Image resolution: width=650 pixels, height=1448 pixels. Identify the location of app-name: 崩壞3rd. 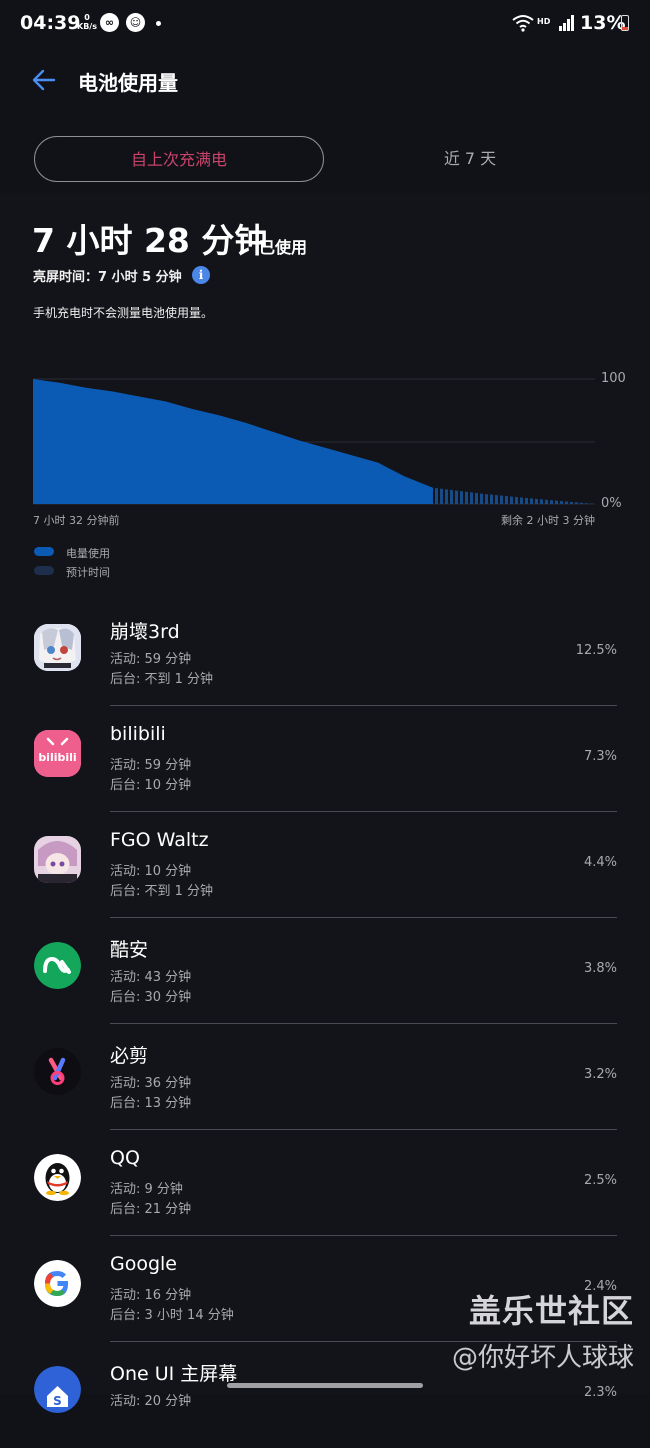
(145, 632).